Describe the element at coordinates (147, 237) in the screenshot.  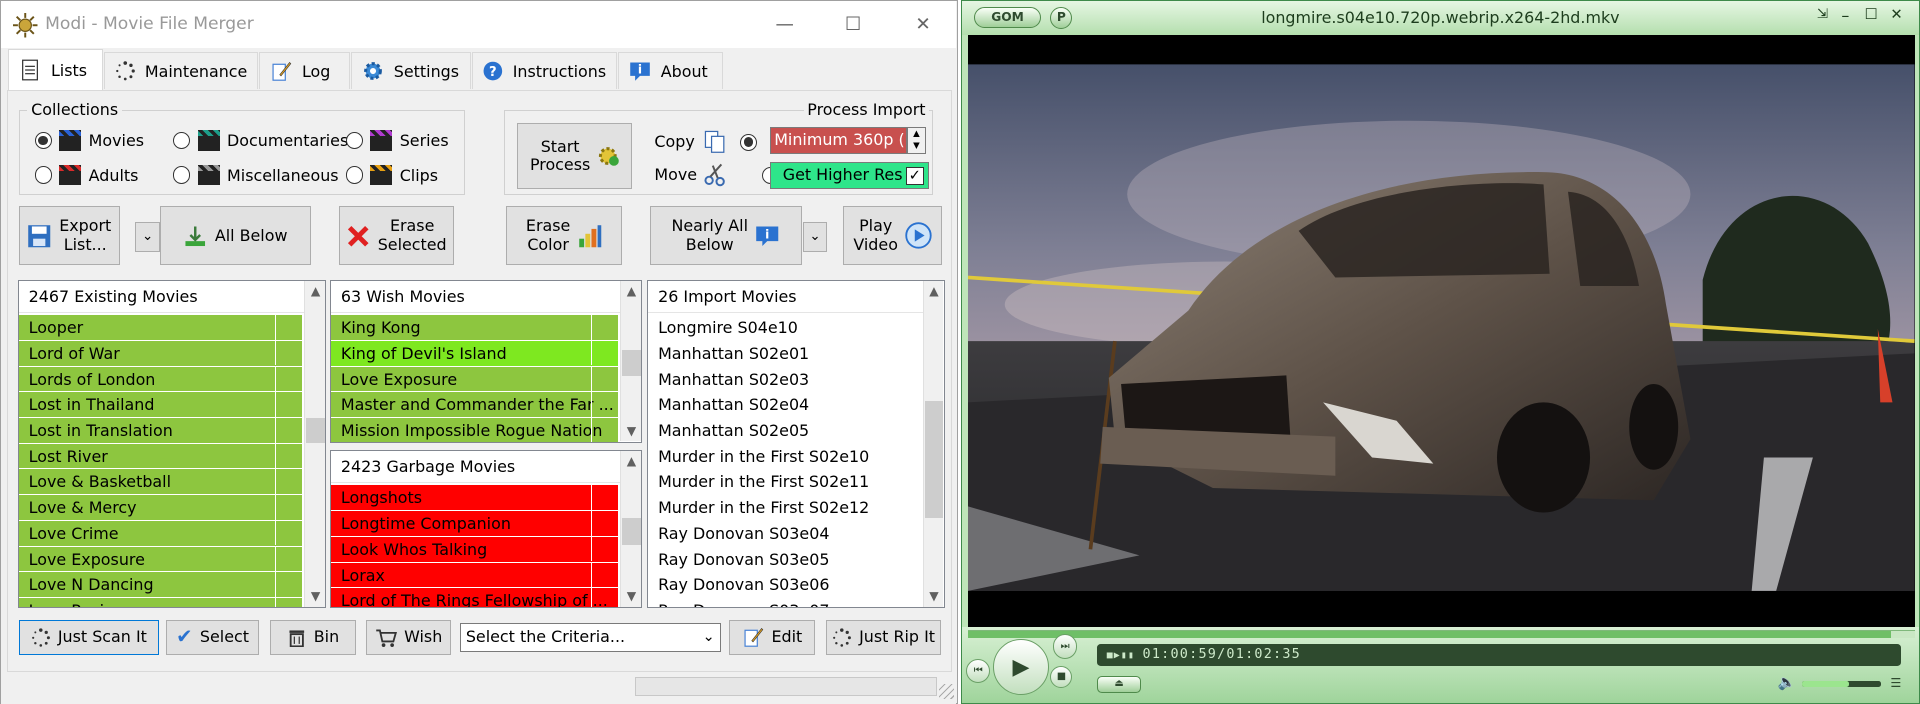
I see `export-dropdown-button: ⌄` at that location.